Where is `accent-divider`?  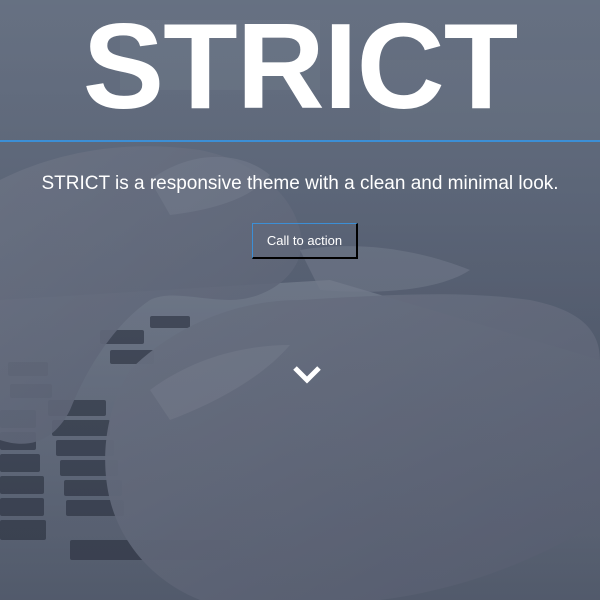 accent-divider is located at coordinates (300, 141).